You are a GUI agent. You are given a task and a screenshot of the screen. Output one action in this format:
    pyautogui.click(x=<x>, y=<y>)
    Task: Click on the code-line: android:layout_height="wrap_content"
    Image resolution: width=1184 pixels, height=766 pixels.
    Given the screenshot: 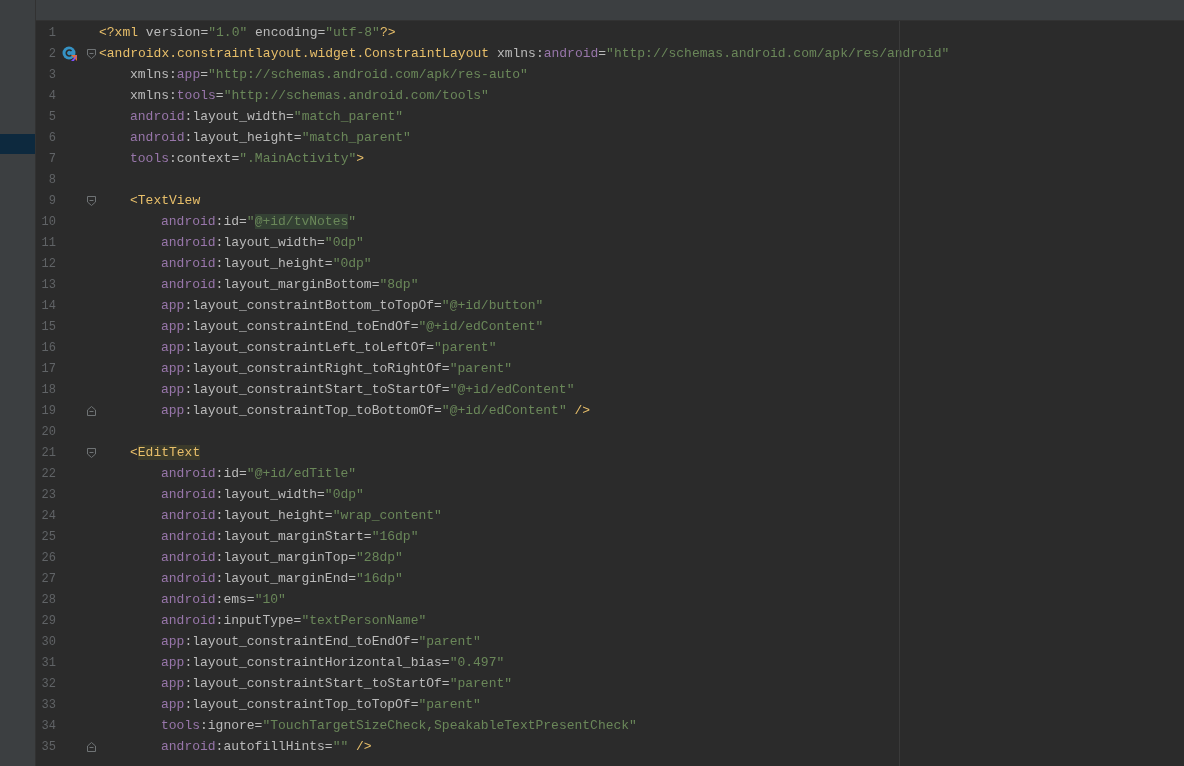 What is the action you would take?
    pyautogui.click(x=301, y=515)
    